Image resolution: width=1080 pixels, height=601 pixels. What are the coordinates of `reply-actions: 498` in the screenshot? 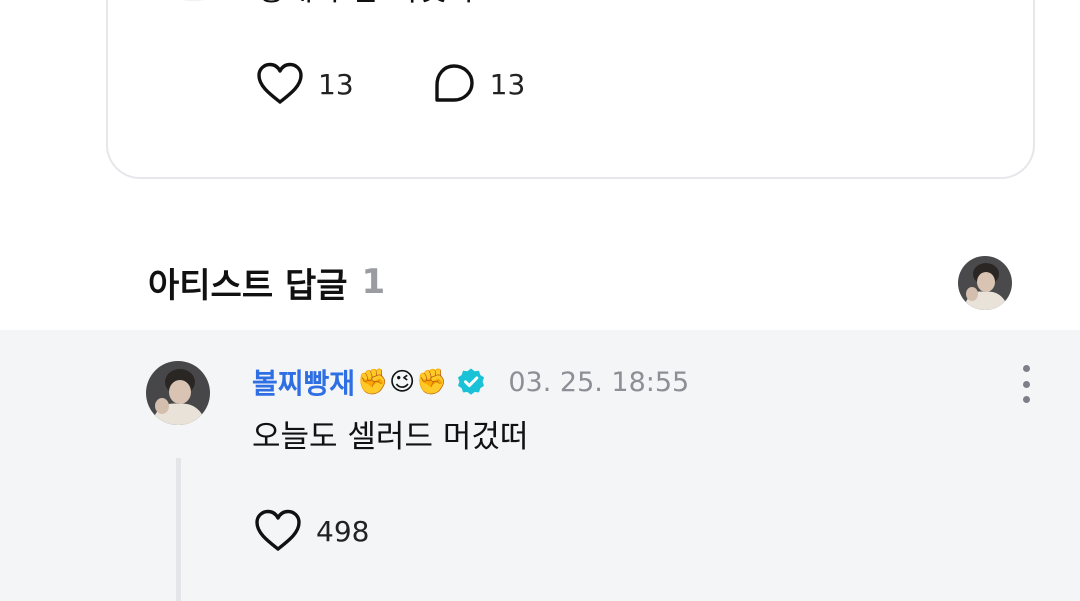 It's located at (311, 531).